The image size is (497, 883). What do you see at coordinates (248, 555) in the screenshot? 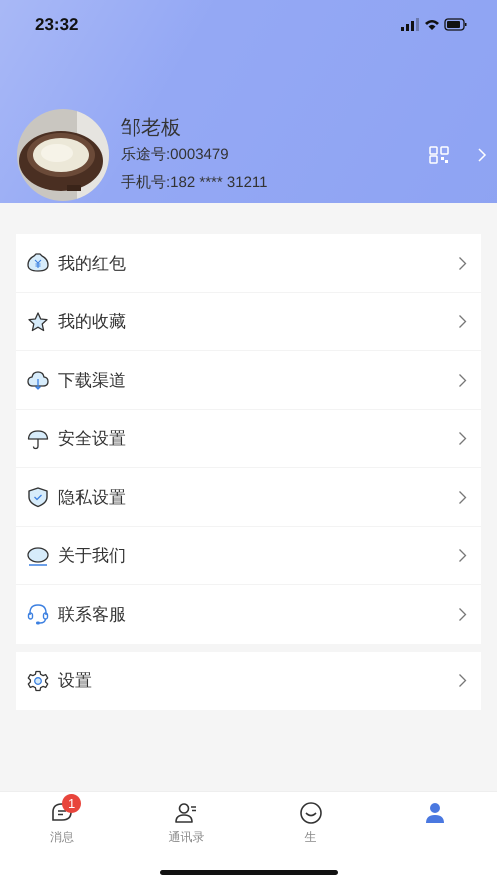
I see `menu-item: 关于我们` at bounding box center [248, 555].